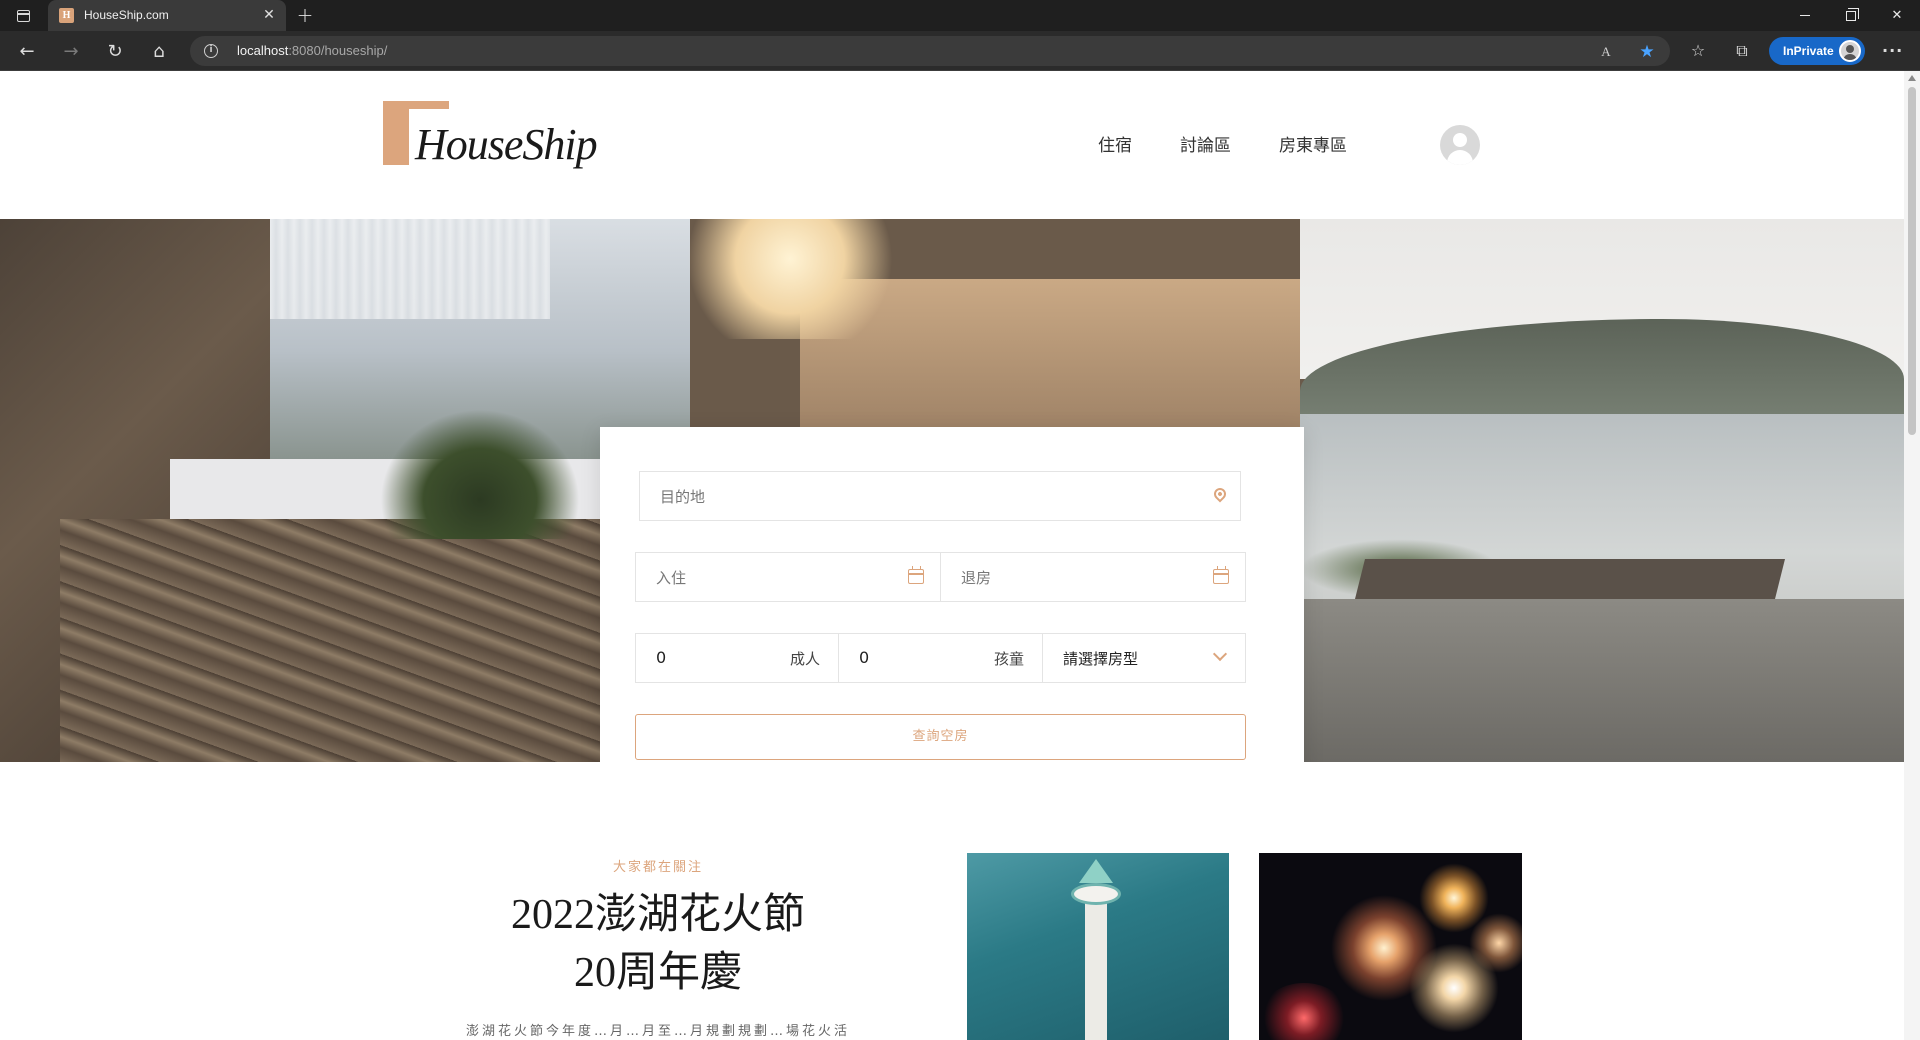  I want to click on tower-deck-shape, so click(1096, 894).